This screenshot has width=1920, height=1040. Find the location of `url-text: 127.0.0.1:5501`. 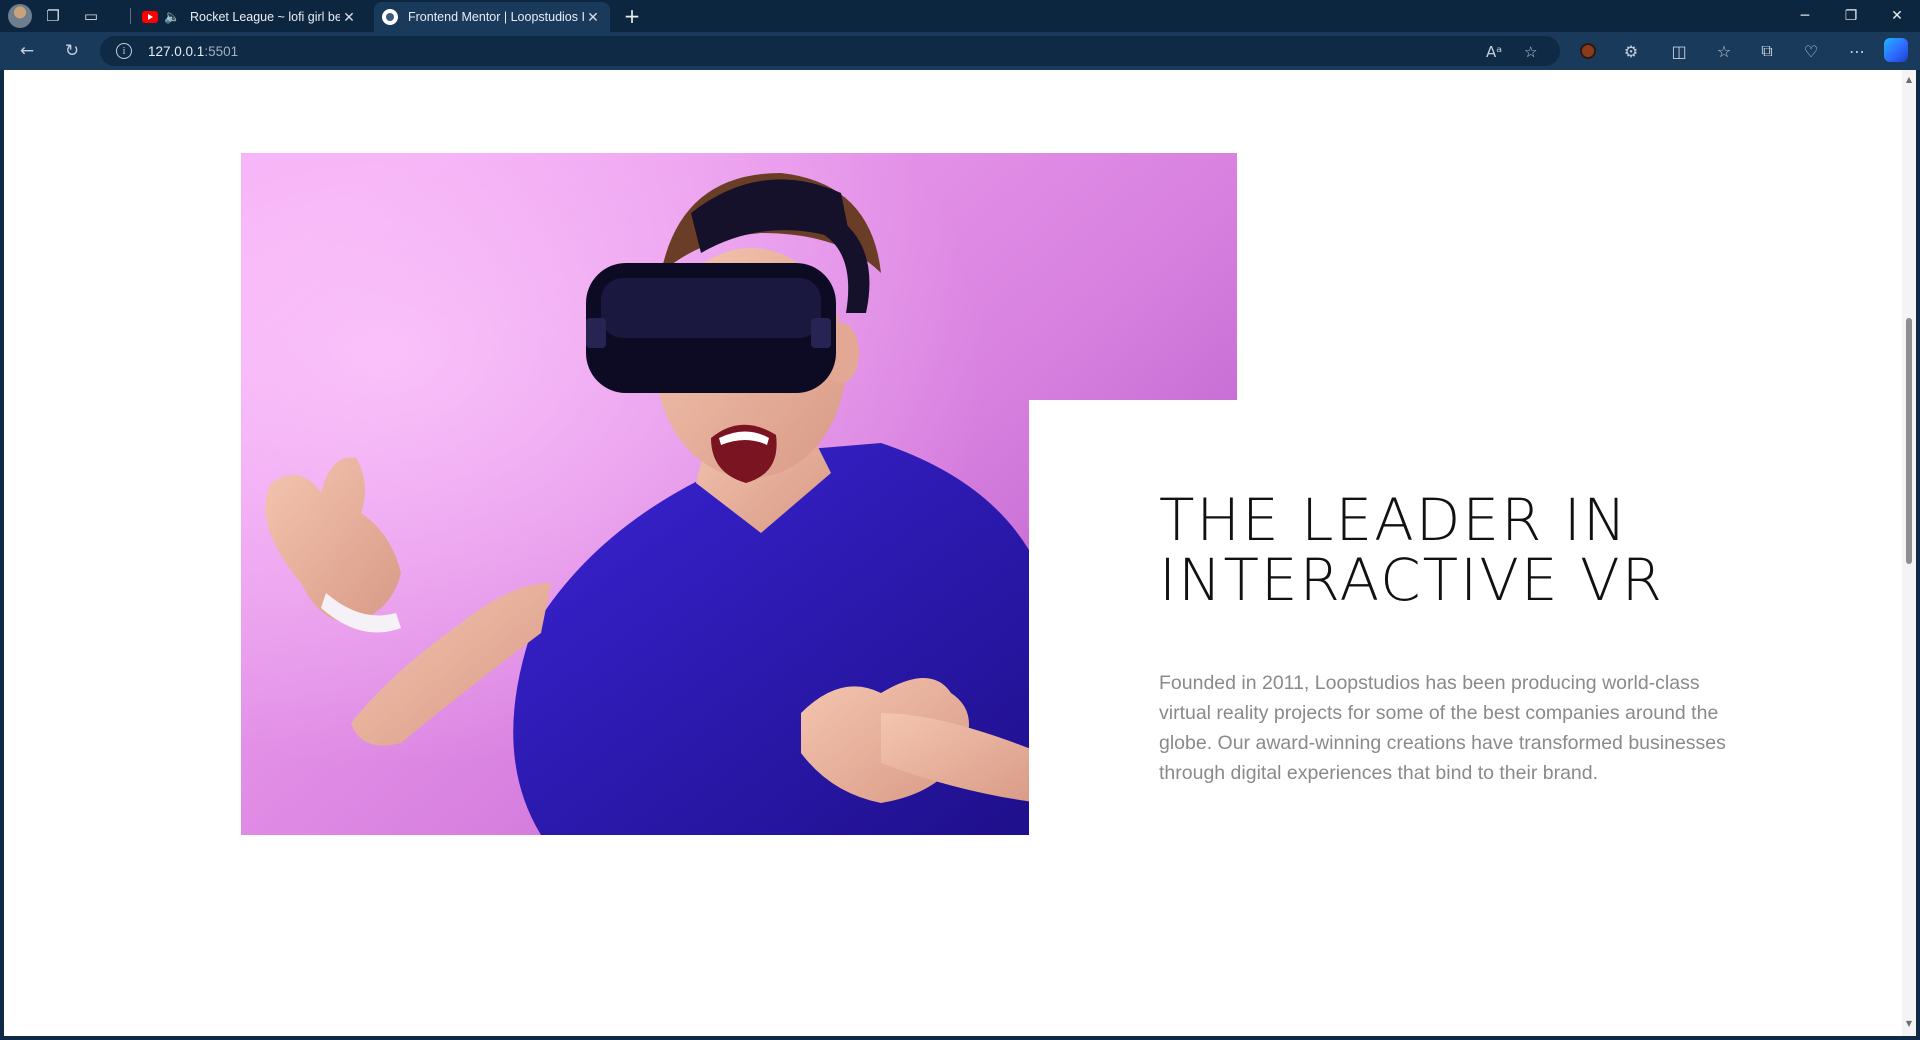

url-text: 127.0.0.1:5501 is located at coordinates (193, 51).